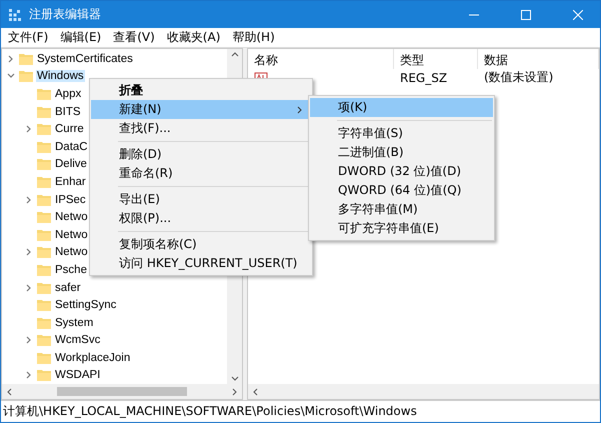 Image resolution: width=601 pixels, height=423 pixels. What do you see at coordinates (71, 270) in the screenshot?
I see `tree-item: Psche` at bounding box center [71, 270].